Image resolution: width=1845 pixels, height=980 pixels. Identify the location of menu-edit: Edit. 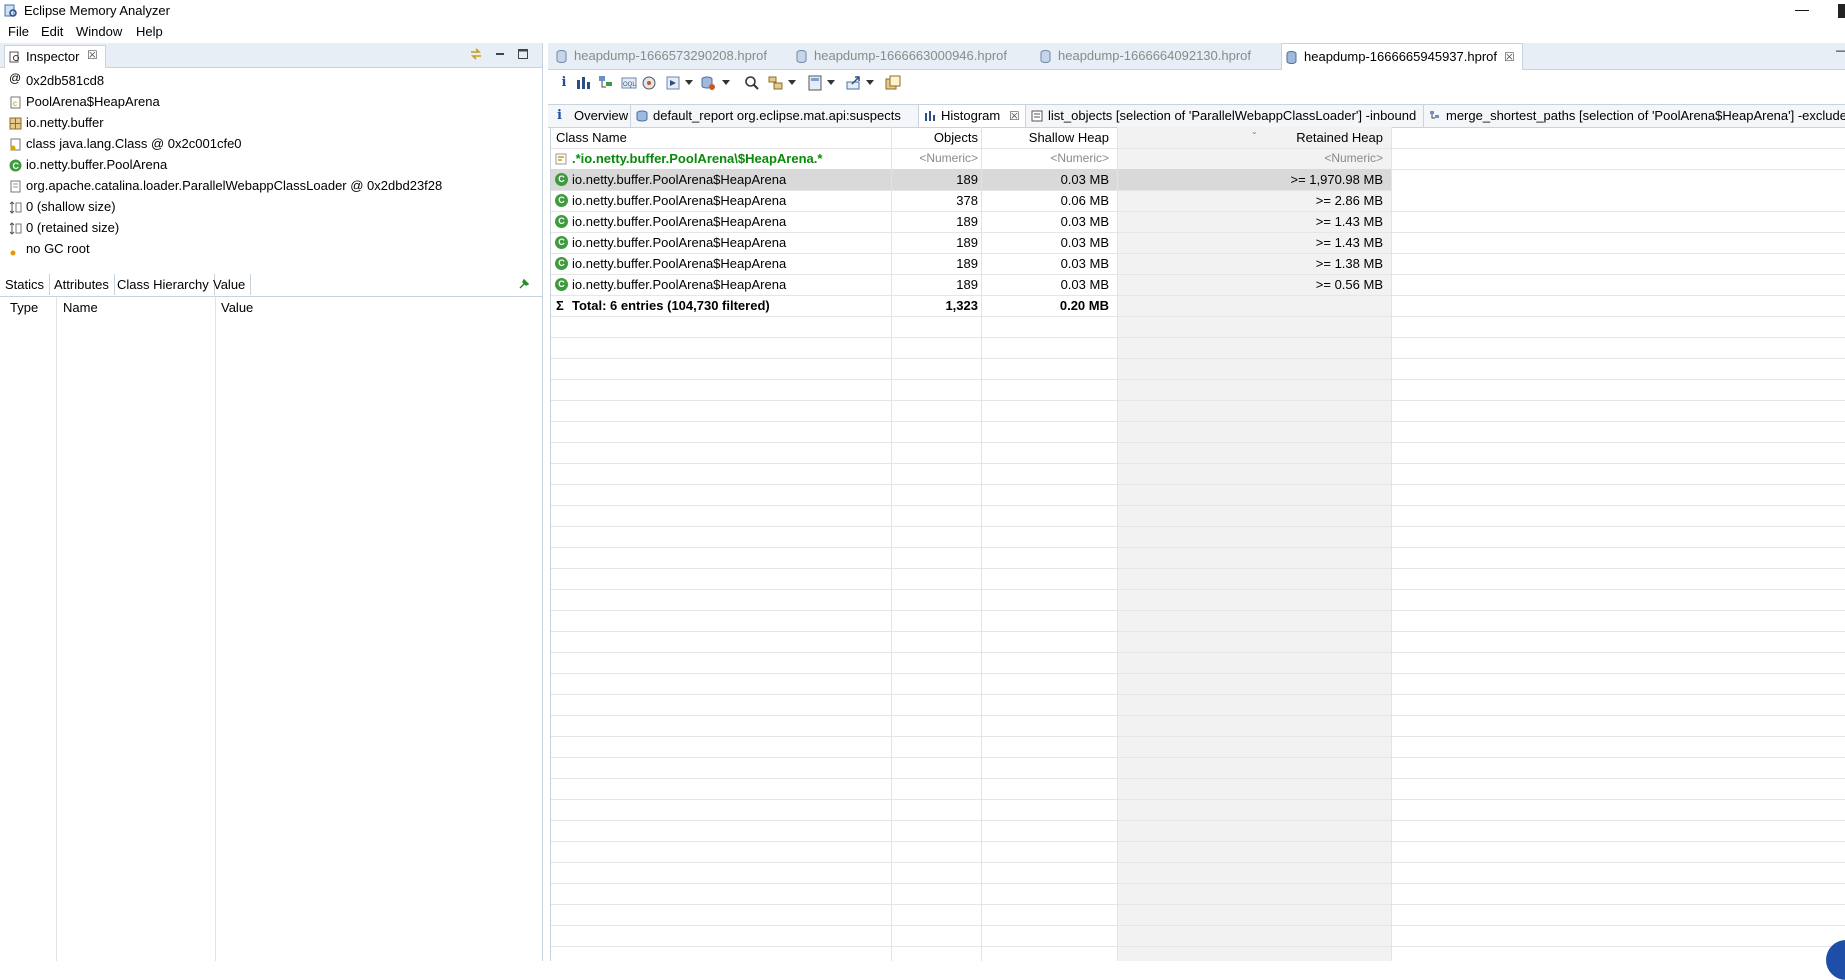
(52, 31).